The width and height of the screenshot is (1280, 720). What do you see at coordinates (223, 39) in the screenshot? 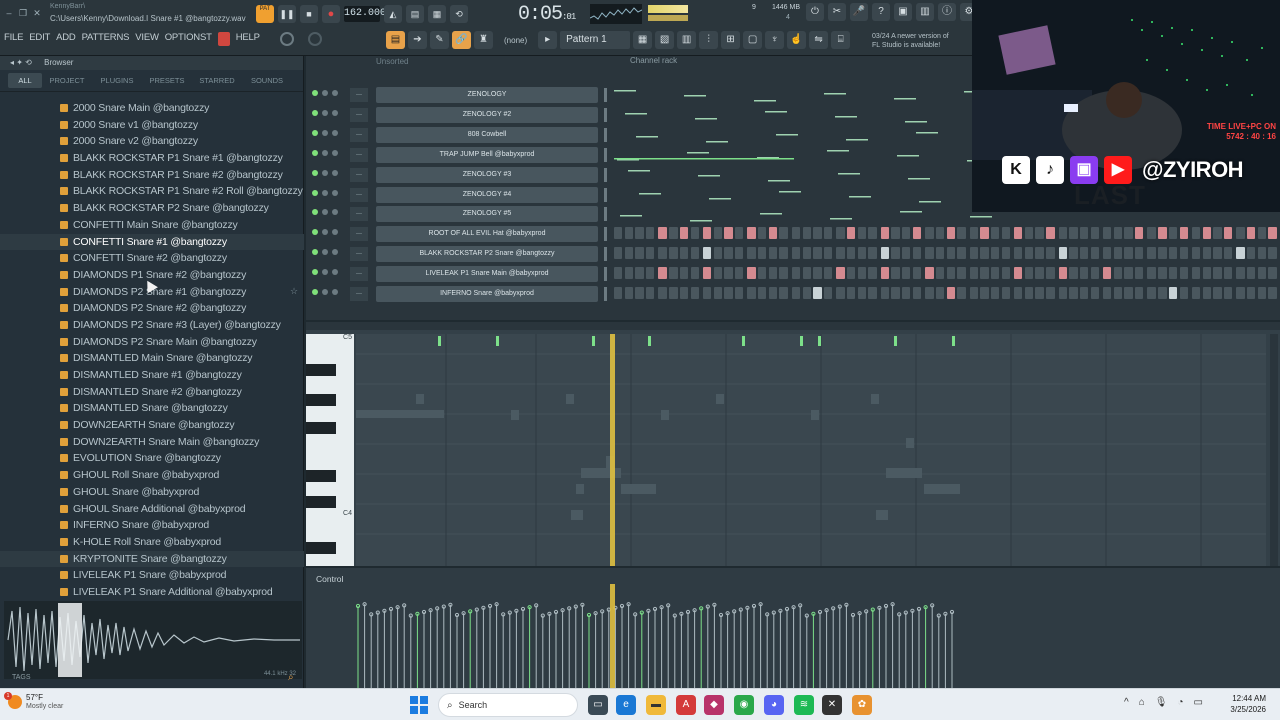
I see `record-menu-icon` at bounding box center [223, 39].